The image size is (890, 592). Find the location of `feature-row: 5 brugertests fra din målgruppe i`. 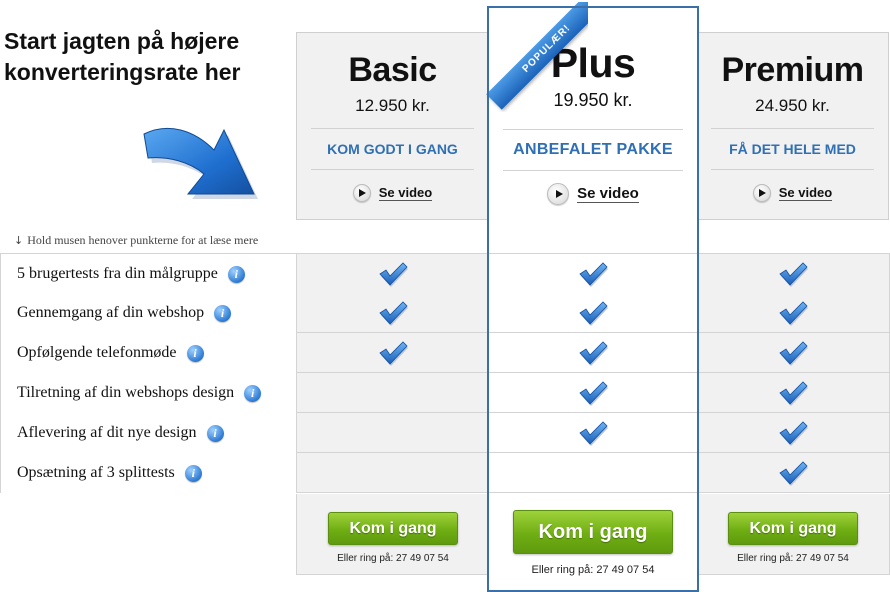

feature-row: 5 brugertests fra din målgruppe i is located at coordinates (445, 273).